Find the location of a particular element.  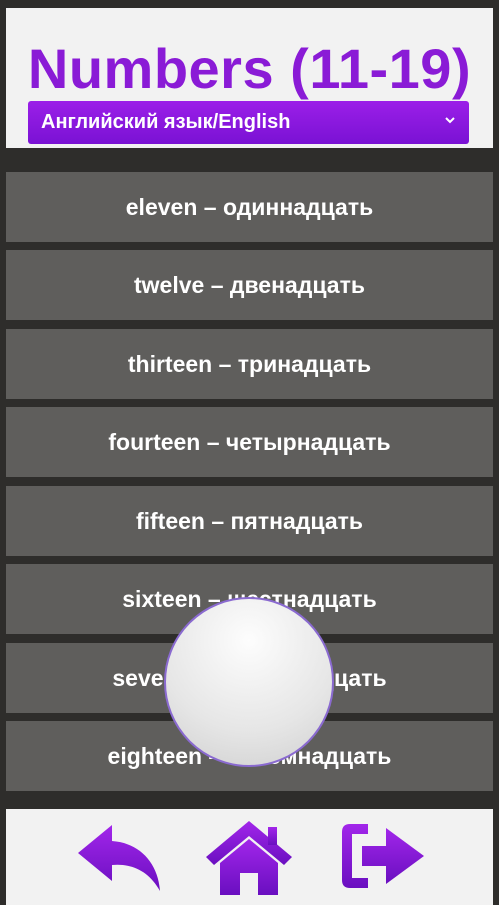

list-item-text: thirteen – тринадцать is located at coordinates (249, 363).